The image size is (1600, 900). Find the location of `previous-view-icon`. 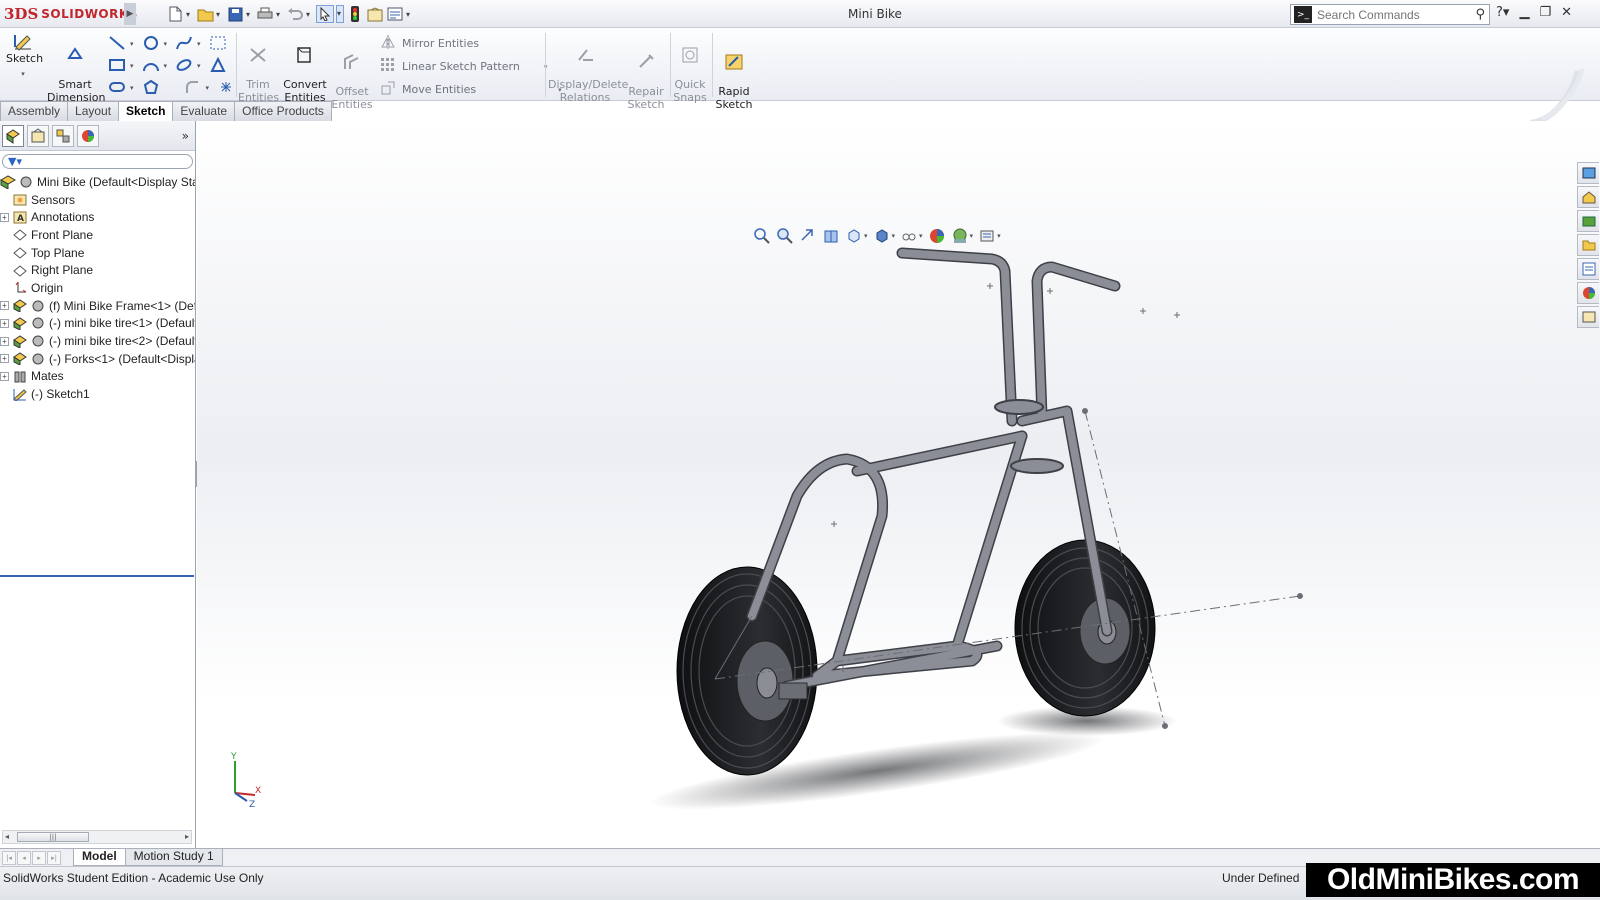

previous-view-icon is located at coordinates (808, 236).